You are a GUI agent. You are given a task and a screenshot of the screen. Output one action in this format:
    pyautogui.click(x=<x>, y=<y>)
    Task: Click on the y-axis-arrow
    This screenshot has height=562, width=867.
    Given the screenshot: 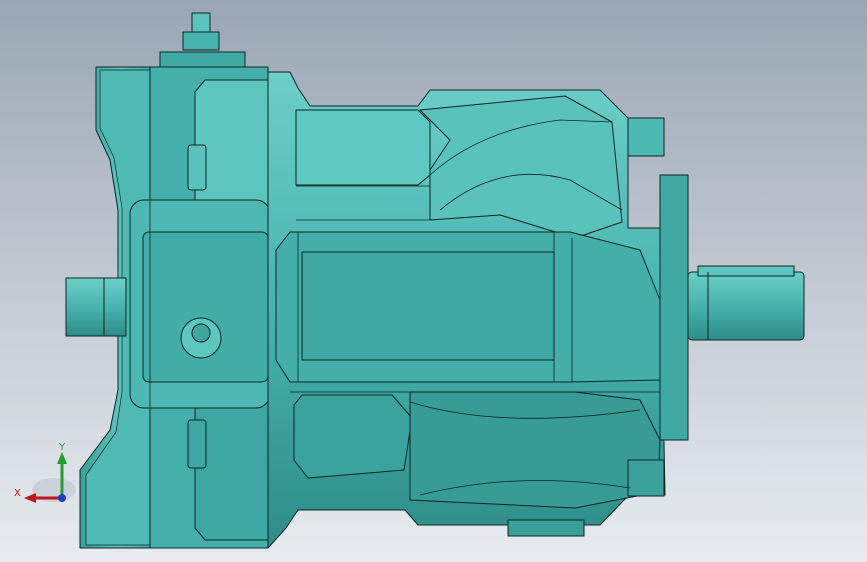 What is the action you would take?
    pyautogui.click(x=62, y=458)
    